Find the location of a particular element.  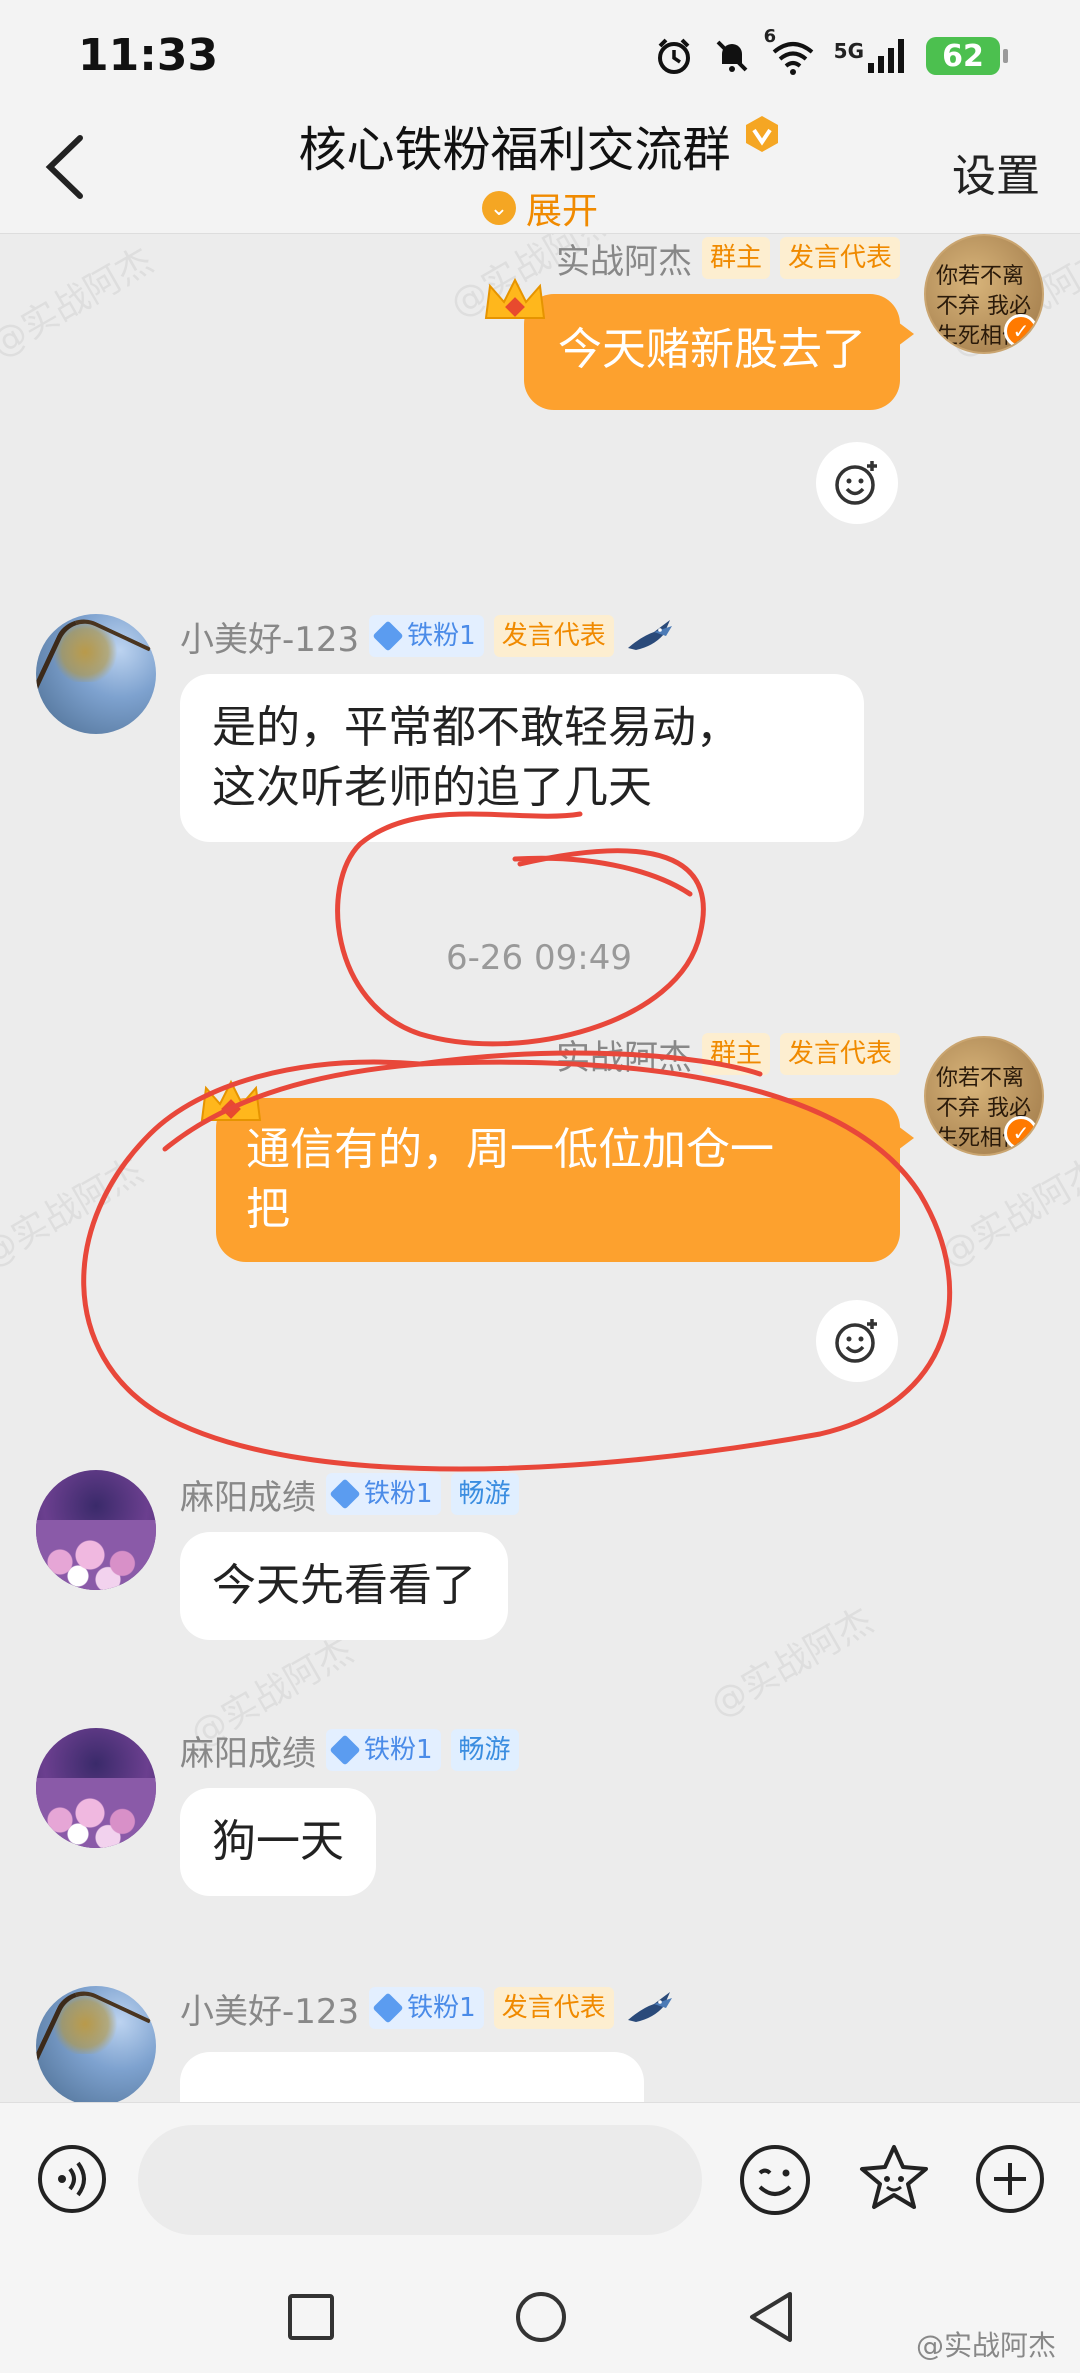

message-bubble: 今天先看看了 is located at coordinates (344, 1586).